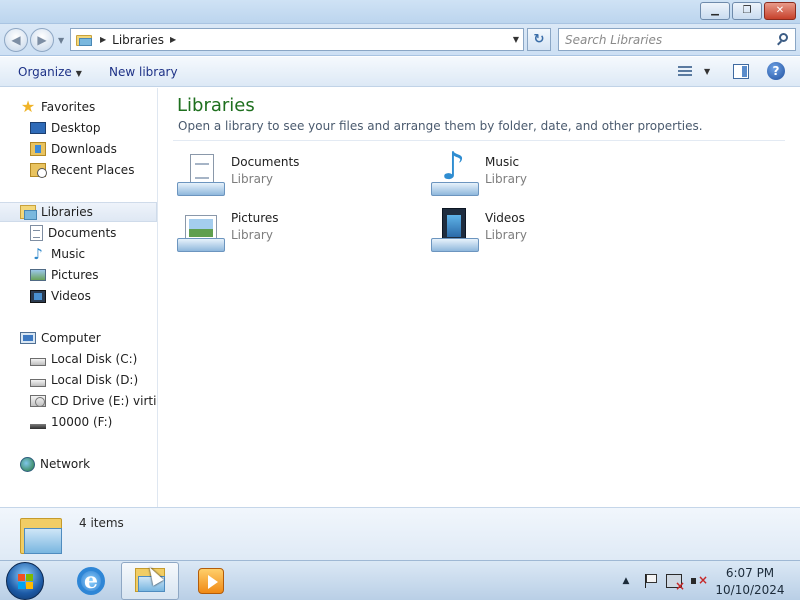 This screenshot has width=800, height=600. What do you see at coordinates (41, 535) in the screenshot?
I see `libraries-large-icon` at bounding box center [41, 535].